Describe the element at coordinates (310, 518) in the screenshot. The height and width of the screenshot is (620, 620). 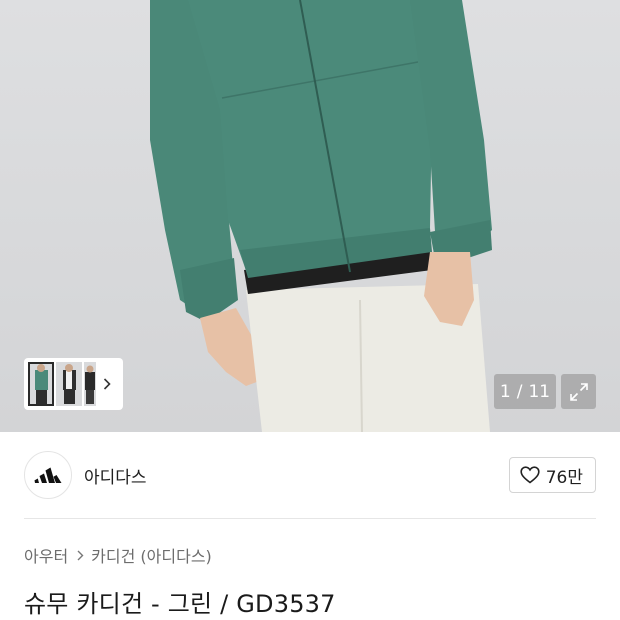
I see `divider` at that location.